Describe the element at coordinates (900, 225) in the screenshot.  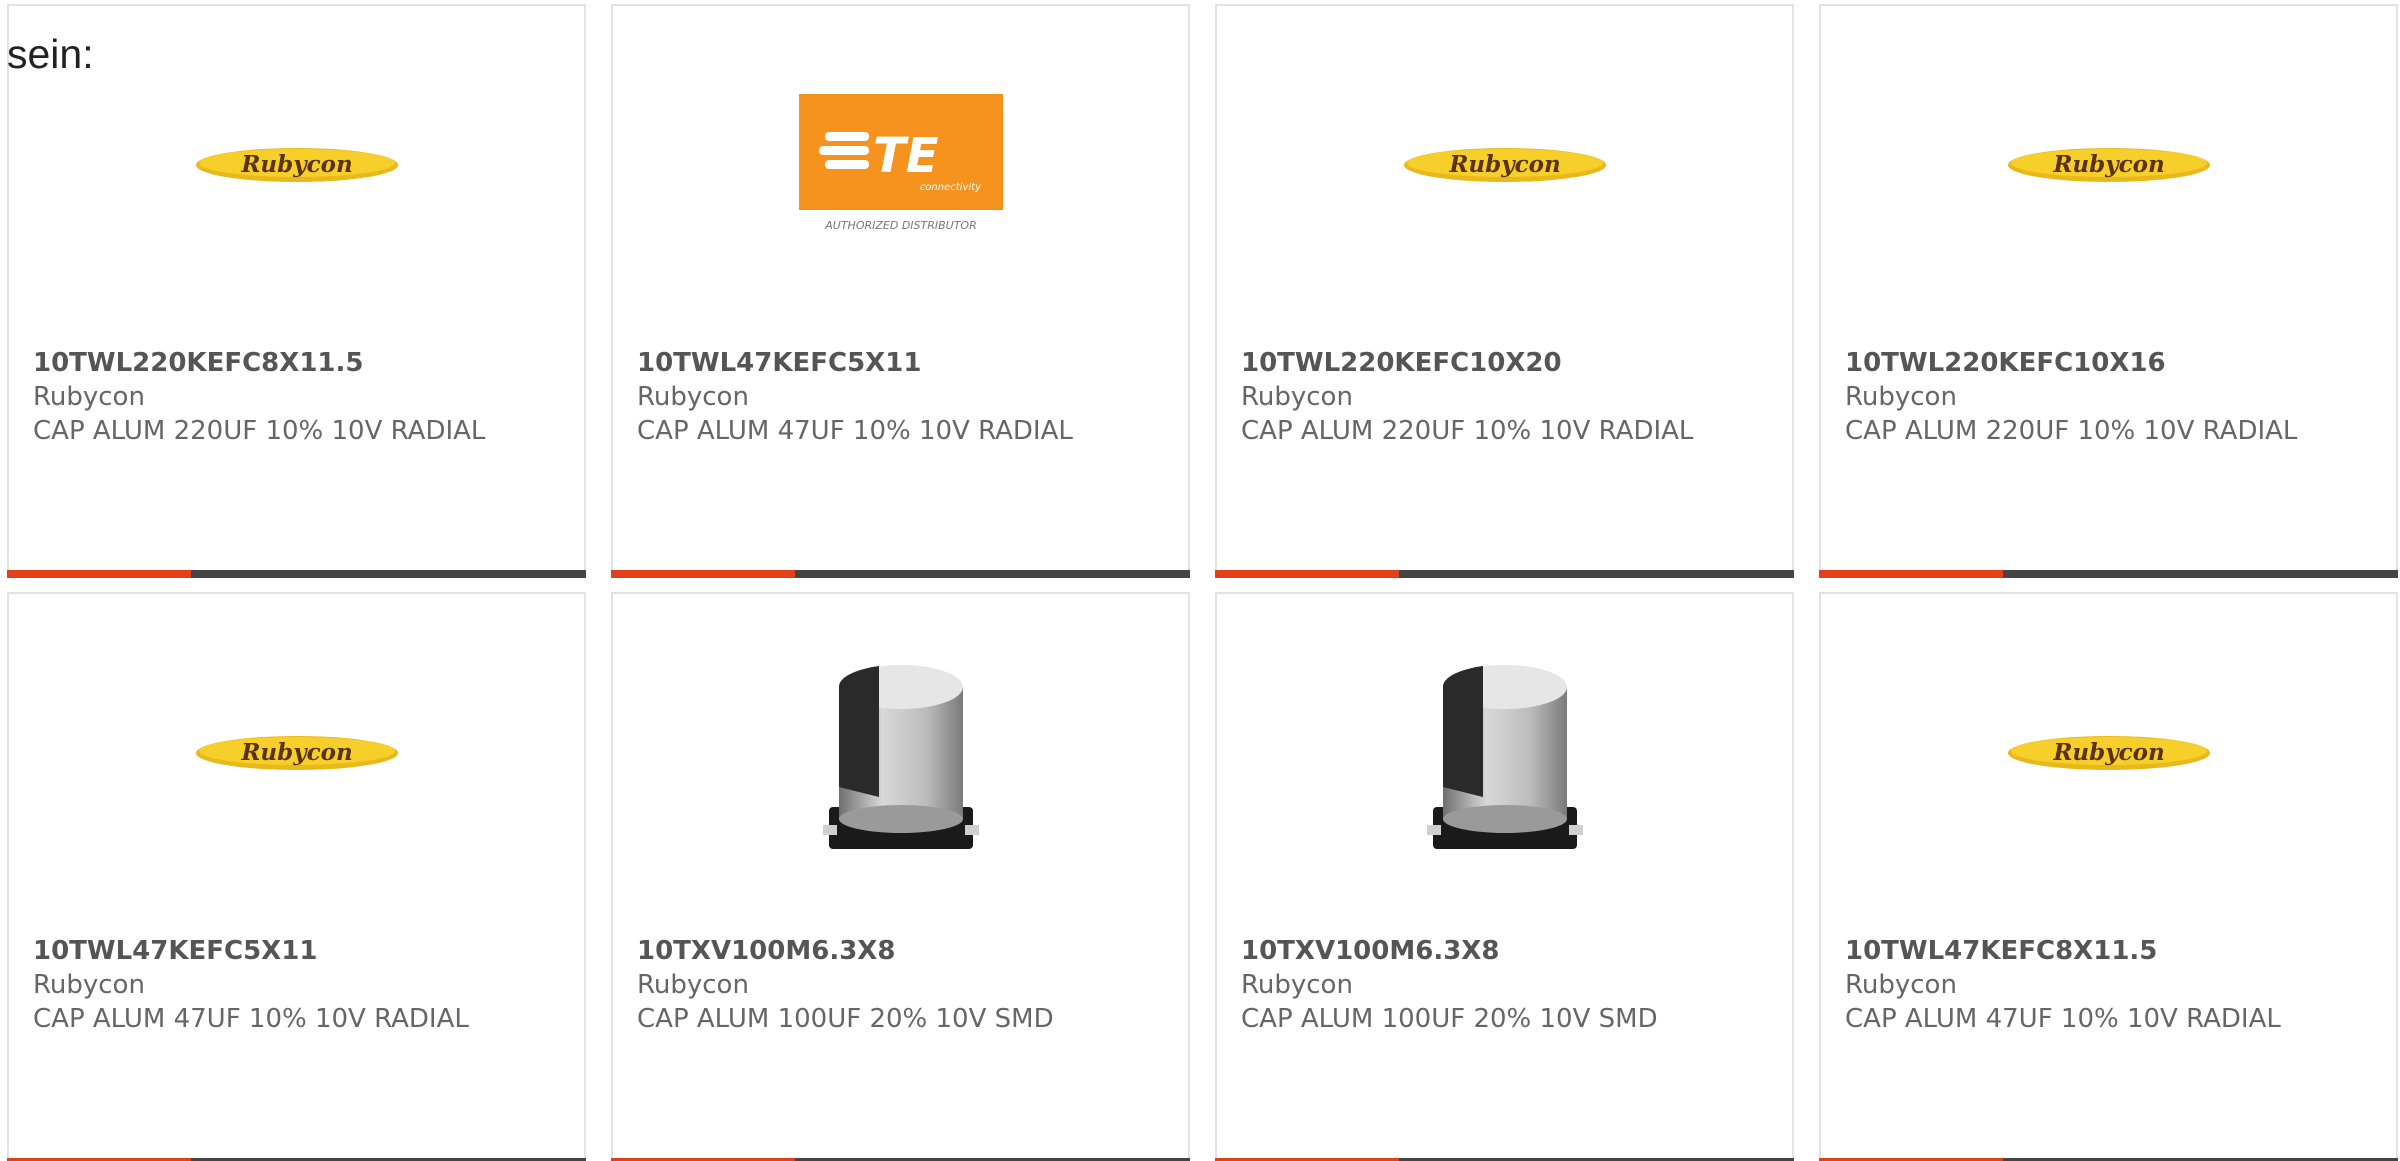
I see `svg-text: AUTHORIZED DISTRIBUTOR` at that location.